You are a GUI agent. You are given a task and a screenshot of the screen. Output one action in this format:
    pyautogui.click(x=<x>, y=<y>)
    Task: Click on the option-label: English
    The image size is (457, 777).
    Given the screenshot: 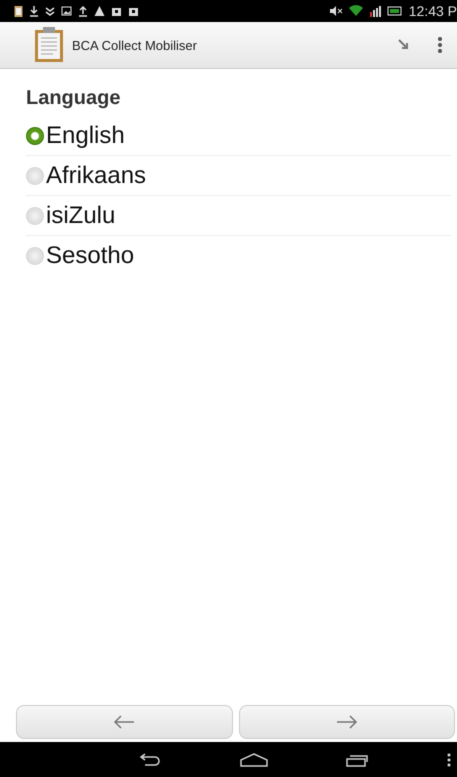 What is the action you would take?
    pyautogui.click(x=85, y=136)
    